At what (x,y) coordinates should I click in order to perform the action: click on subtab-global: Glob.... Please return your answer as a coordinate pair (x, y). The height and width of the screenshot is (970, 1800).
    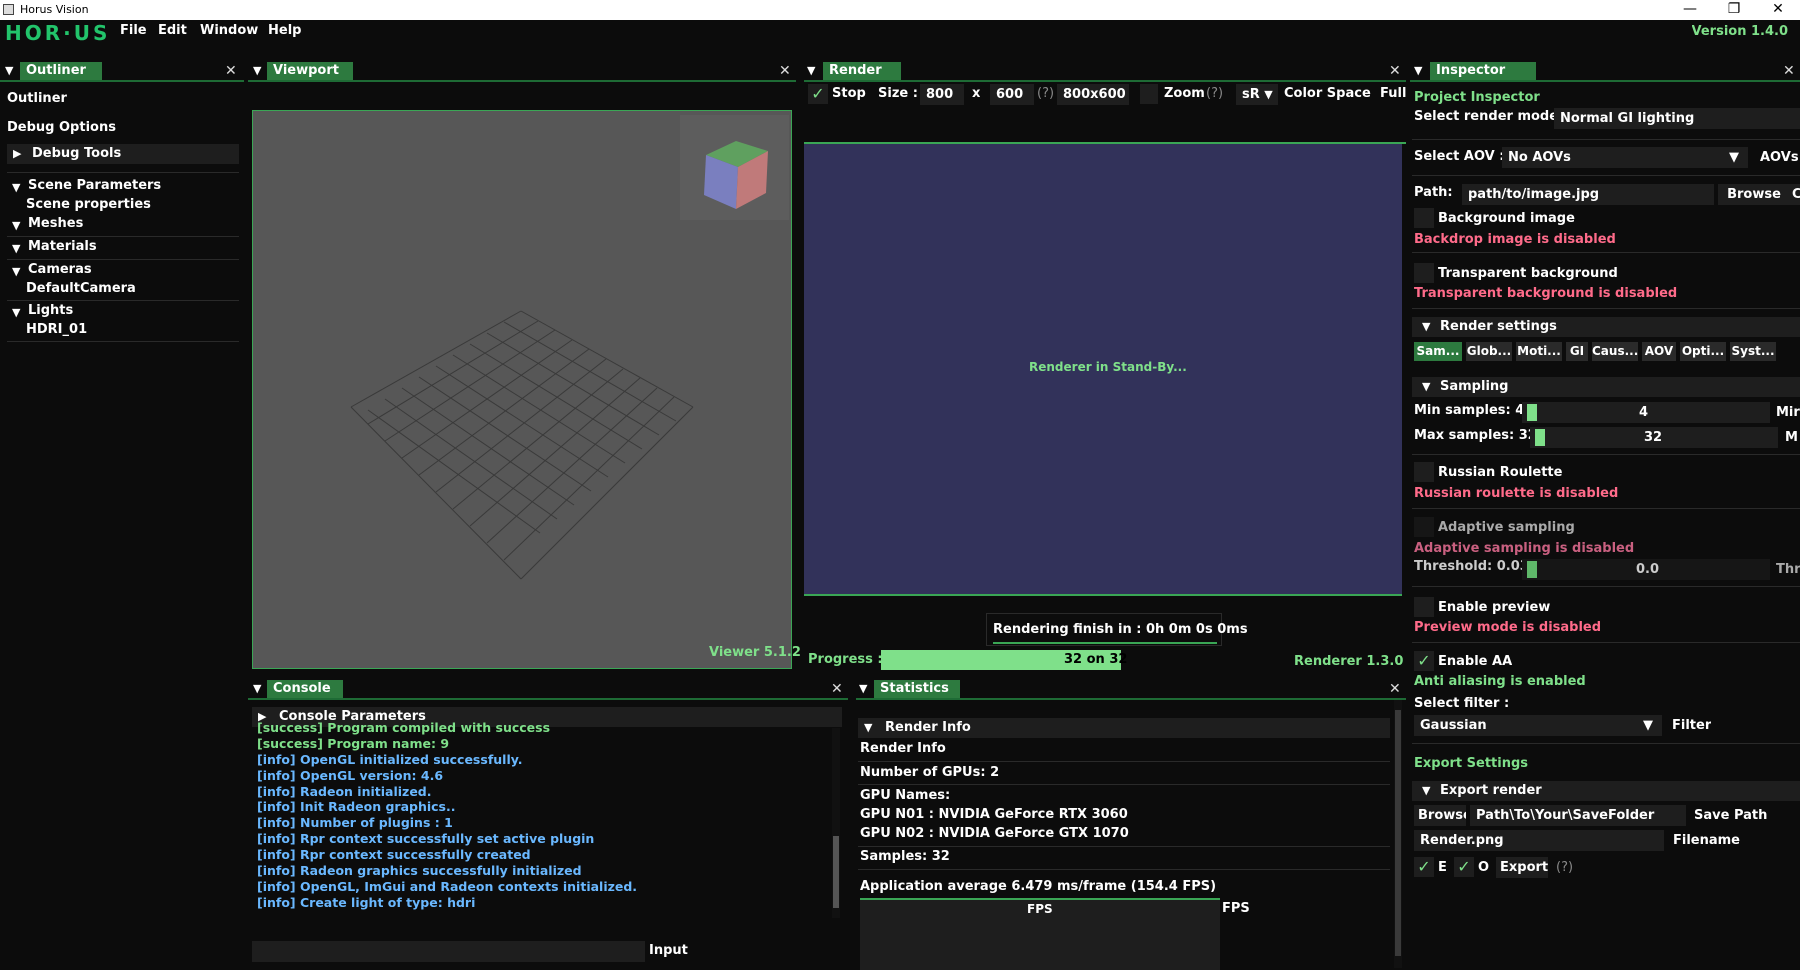
    Looking at the image, I should click on (1489, 351).